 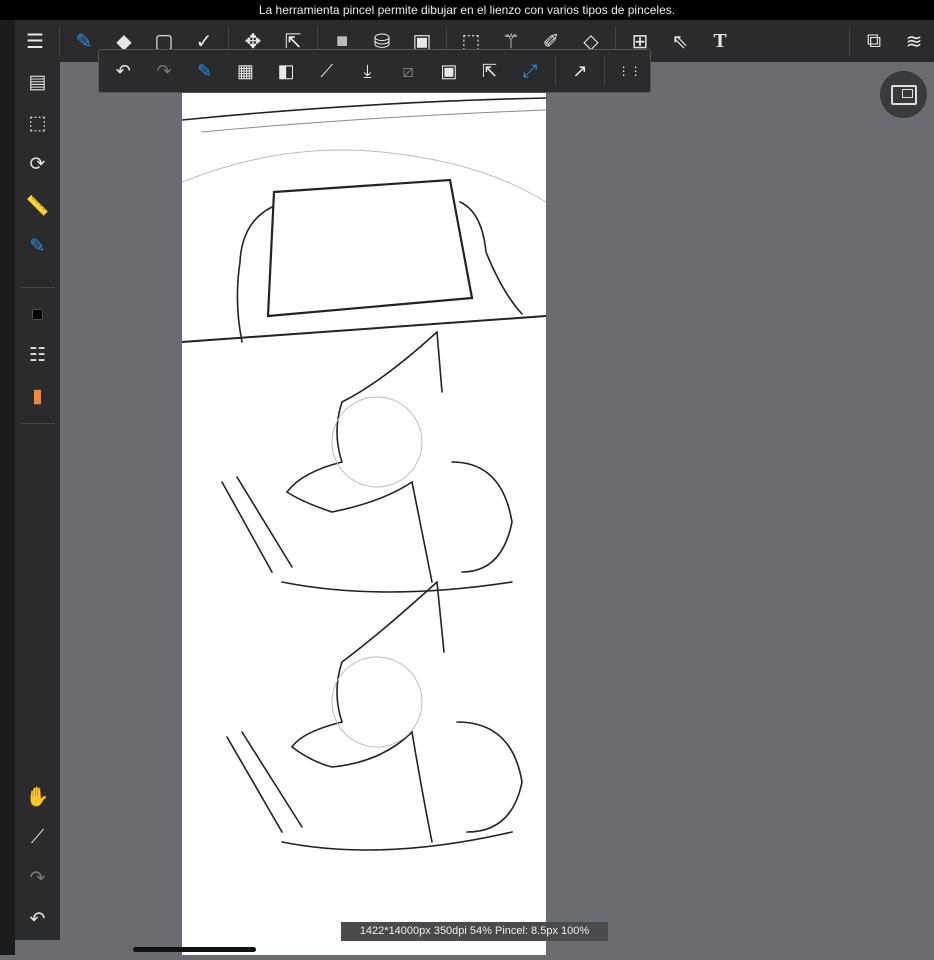 What do you see at coordinates (489, 71) in the screenshot?
I see `export-button: ⇱` at bounding box center [489, 71].